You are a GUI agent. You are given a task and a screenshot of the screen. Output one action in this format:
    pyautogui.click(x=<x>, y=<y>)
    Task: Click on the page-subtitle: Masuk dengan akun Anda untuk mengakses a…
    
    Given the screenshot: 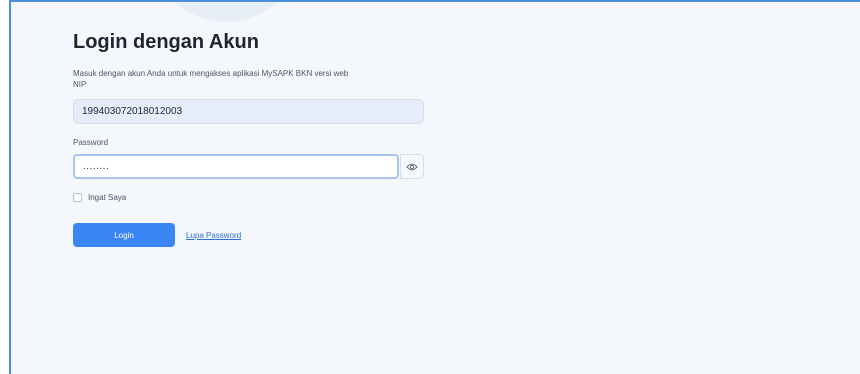 What is the action you would take?
    pyautogui.click(x=211, y=73)
    